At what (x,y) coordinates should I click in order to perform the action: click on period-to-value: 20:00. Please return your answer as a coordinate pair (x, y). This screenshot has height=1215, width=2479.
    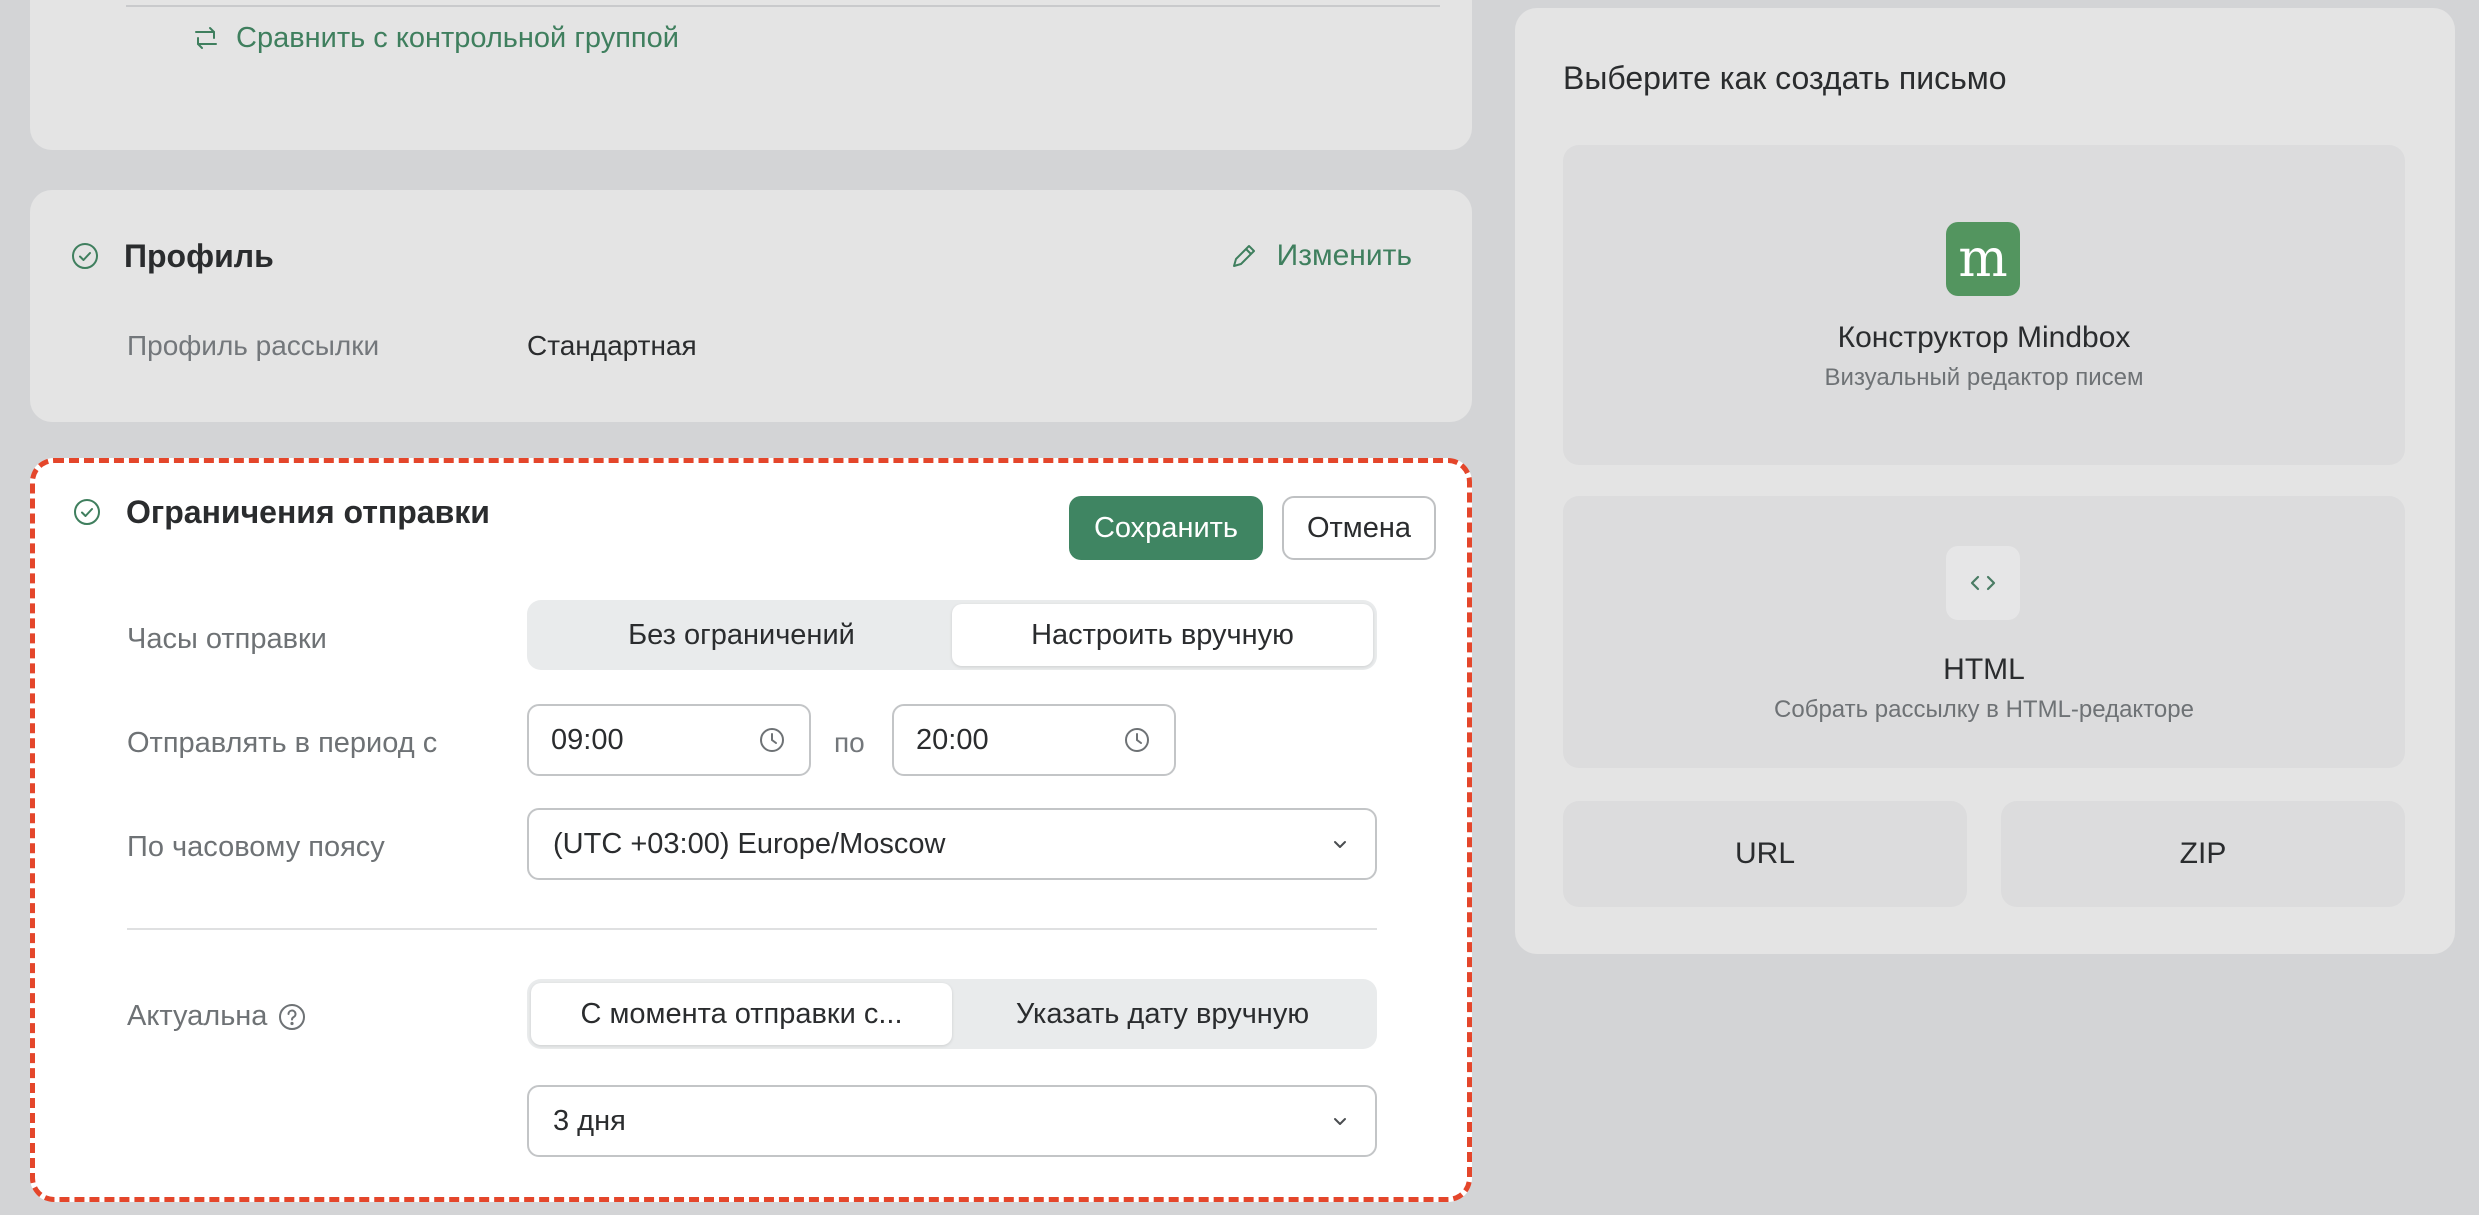
    Looking at the image, I should click on (952, 739).